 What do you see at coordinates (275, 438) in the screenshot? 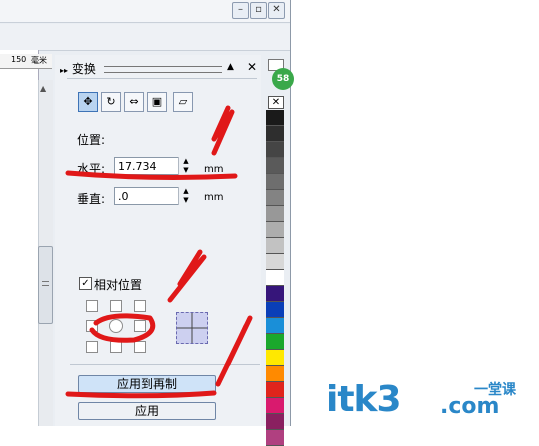
I see `color-swatch` at bounding box center [275, 438].